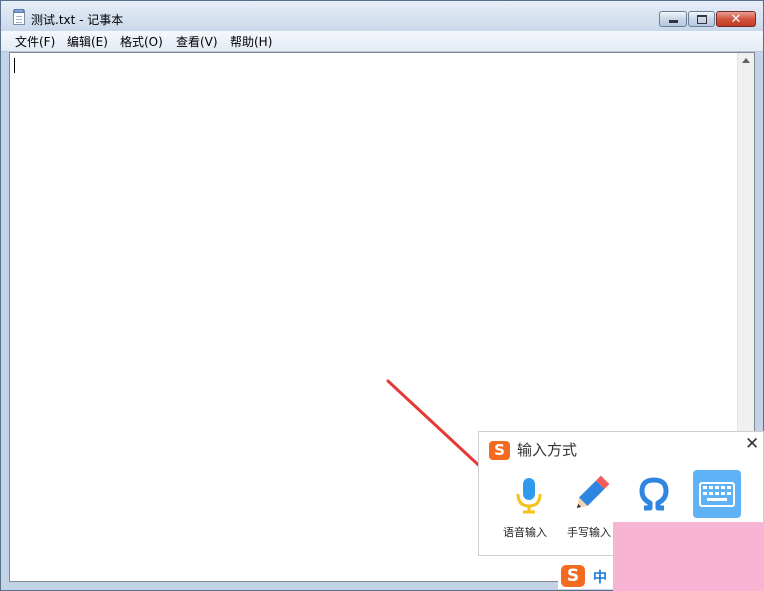 The height and width of the screenshot is (591, 764). Describe the element at coordinates (752, 444) in the screenshot. I see `ime-close-icon: ✕` at that location.